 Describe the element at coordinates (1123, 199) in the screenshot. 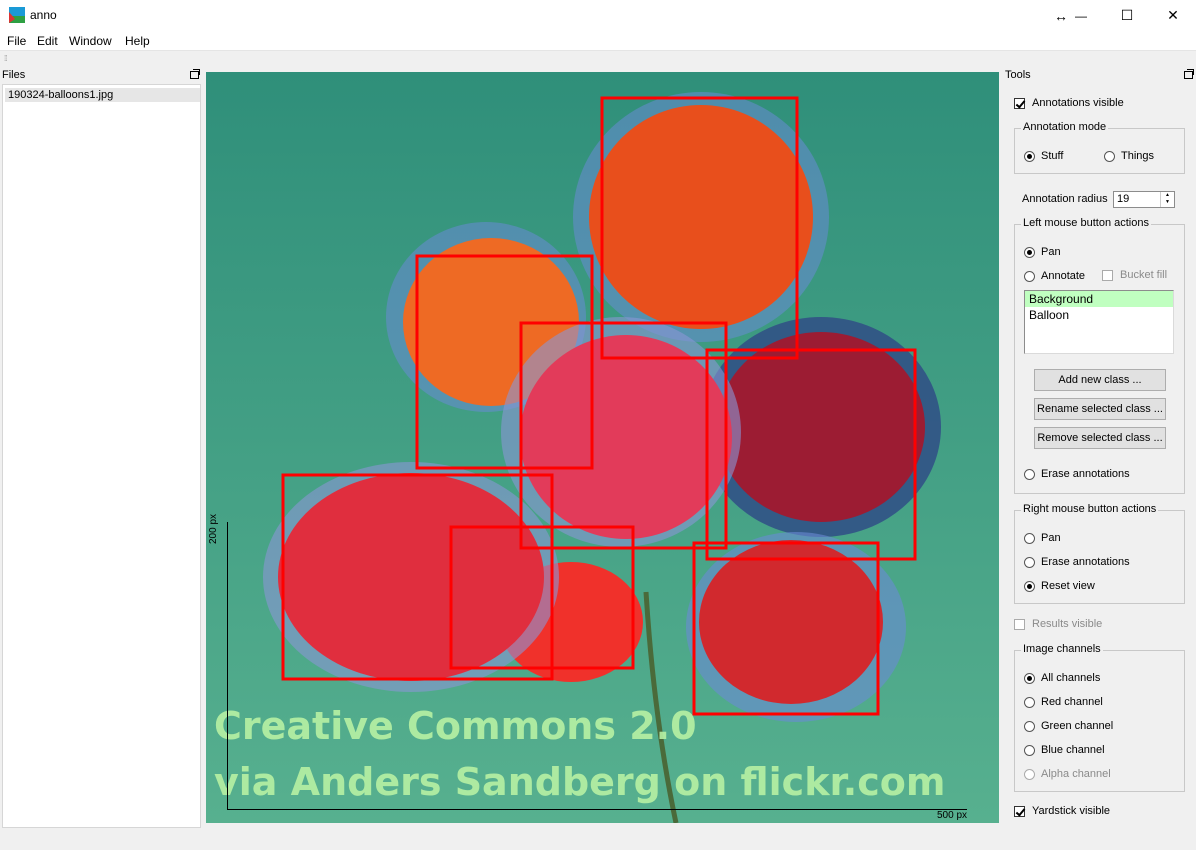

I see `annotation-radius-value: 19` at that location.